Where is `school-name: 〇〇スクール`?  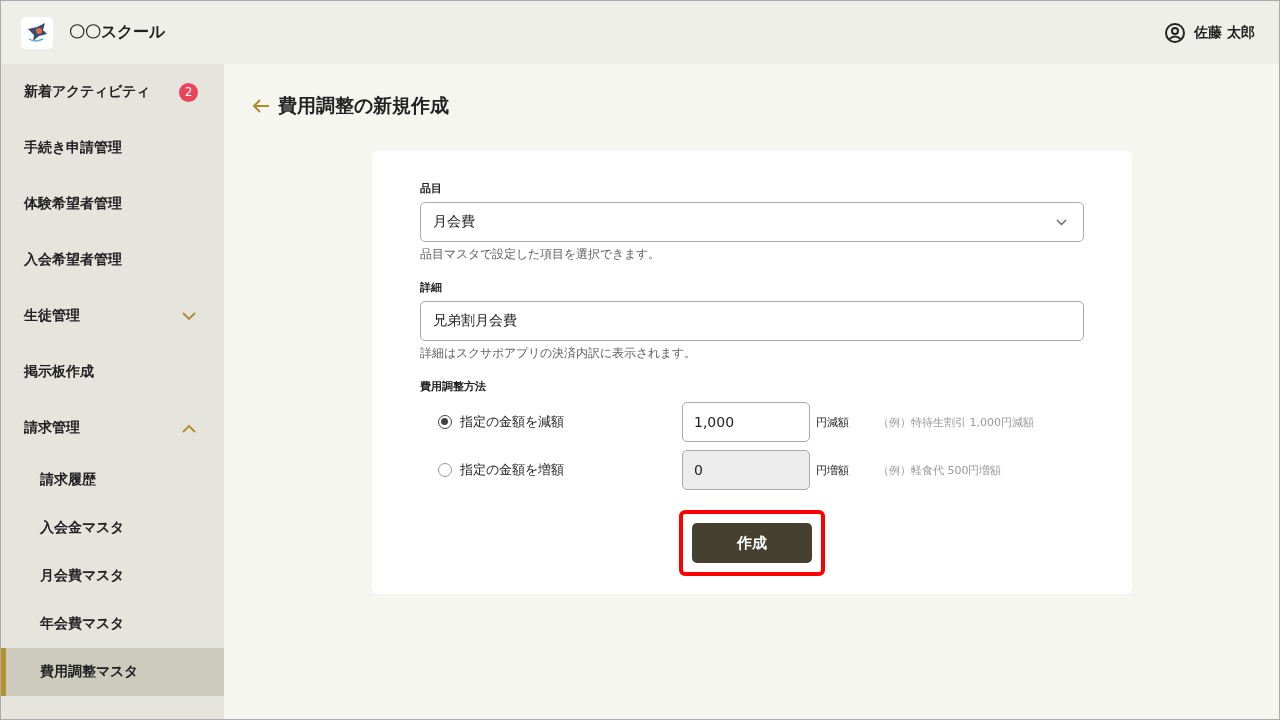 school-name: 〇〇スクール is located at coordinates (117, 32).